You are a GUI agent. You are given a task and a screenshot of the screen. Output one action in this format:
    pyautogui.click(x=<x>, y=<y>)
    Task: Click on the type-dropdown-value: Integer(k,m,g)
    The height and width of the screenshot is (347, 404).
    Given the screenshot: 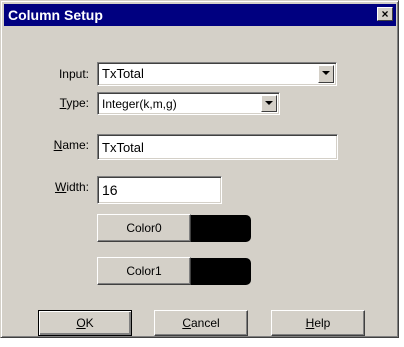 What is the action you would take?
    pyautogui.click(x=139, y=104)
    